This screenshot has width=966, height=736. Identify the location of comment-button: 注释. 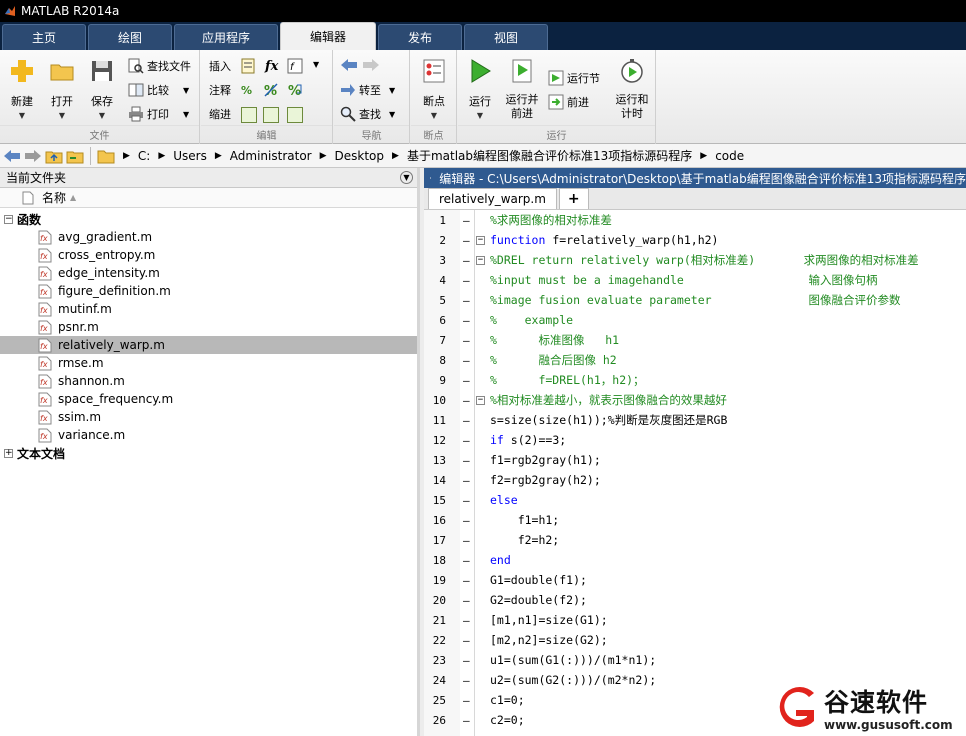
(220, 90).